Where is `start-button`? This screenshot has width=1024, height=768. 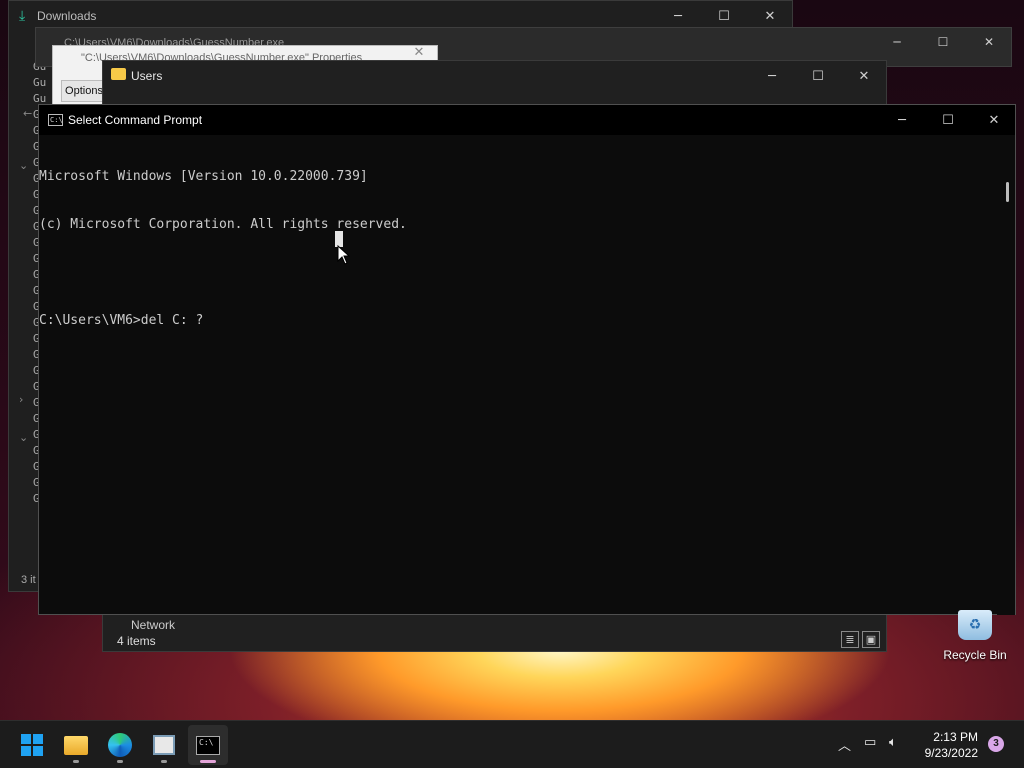 start-button is located at coordinates (32, 745).